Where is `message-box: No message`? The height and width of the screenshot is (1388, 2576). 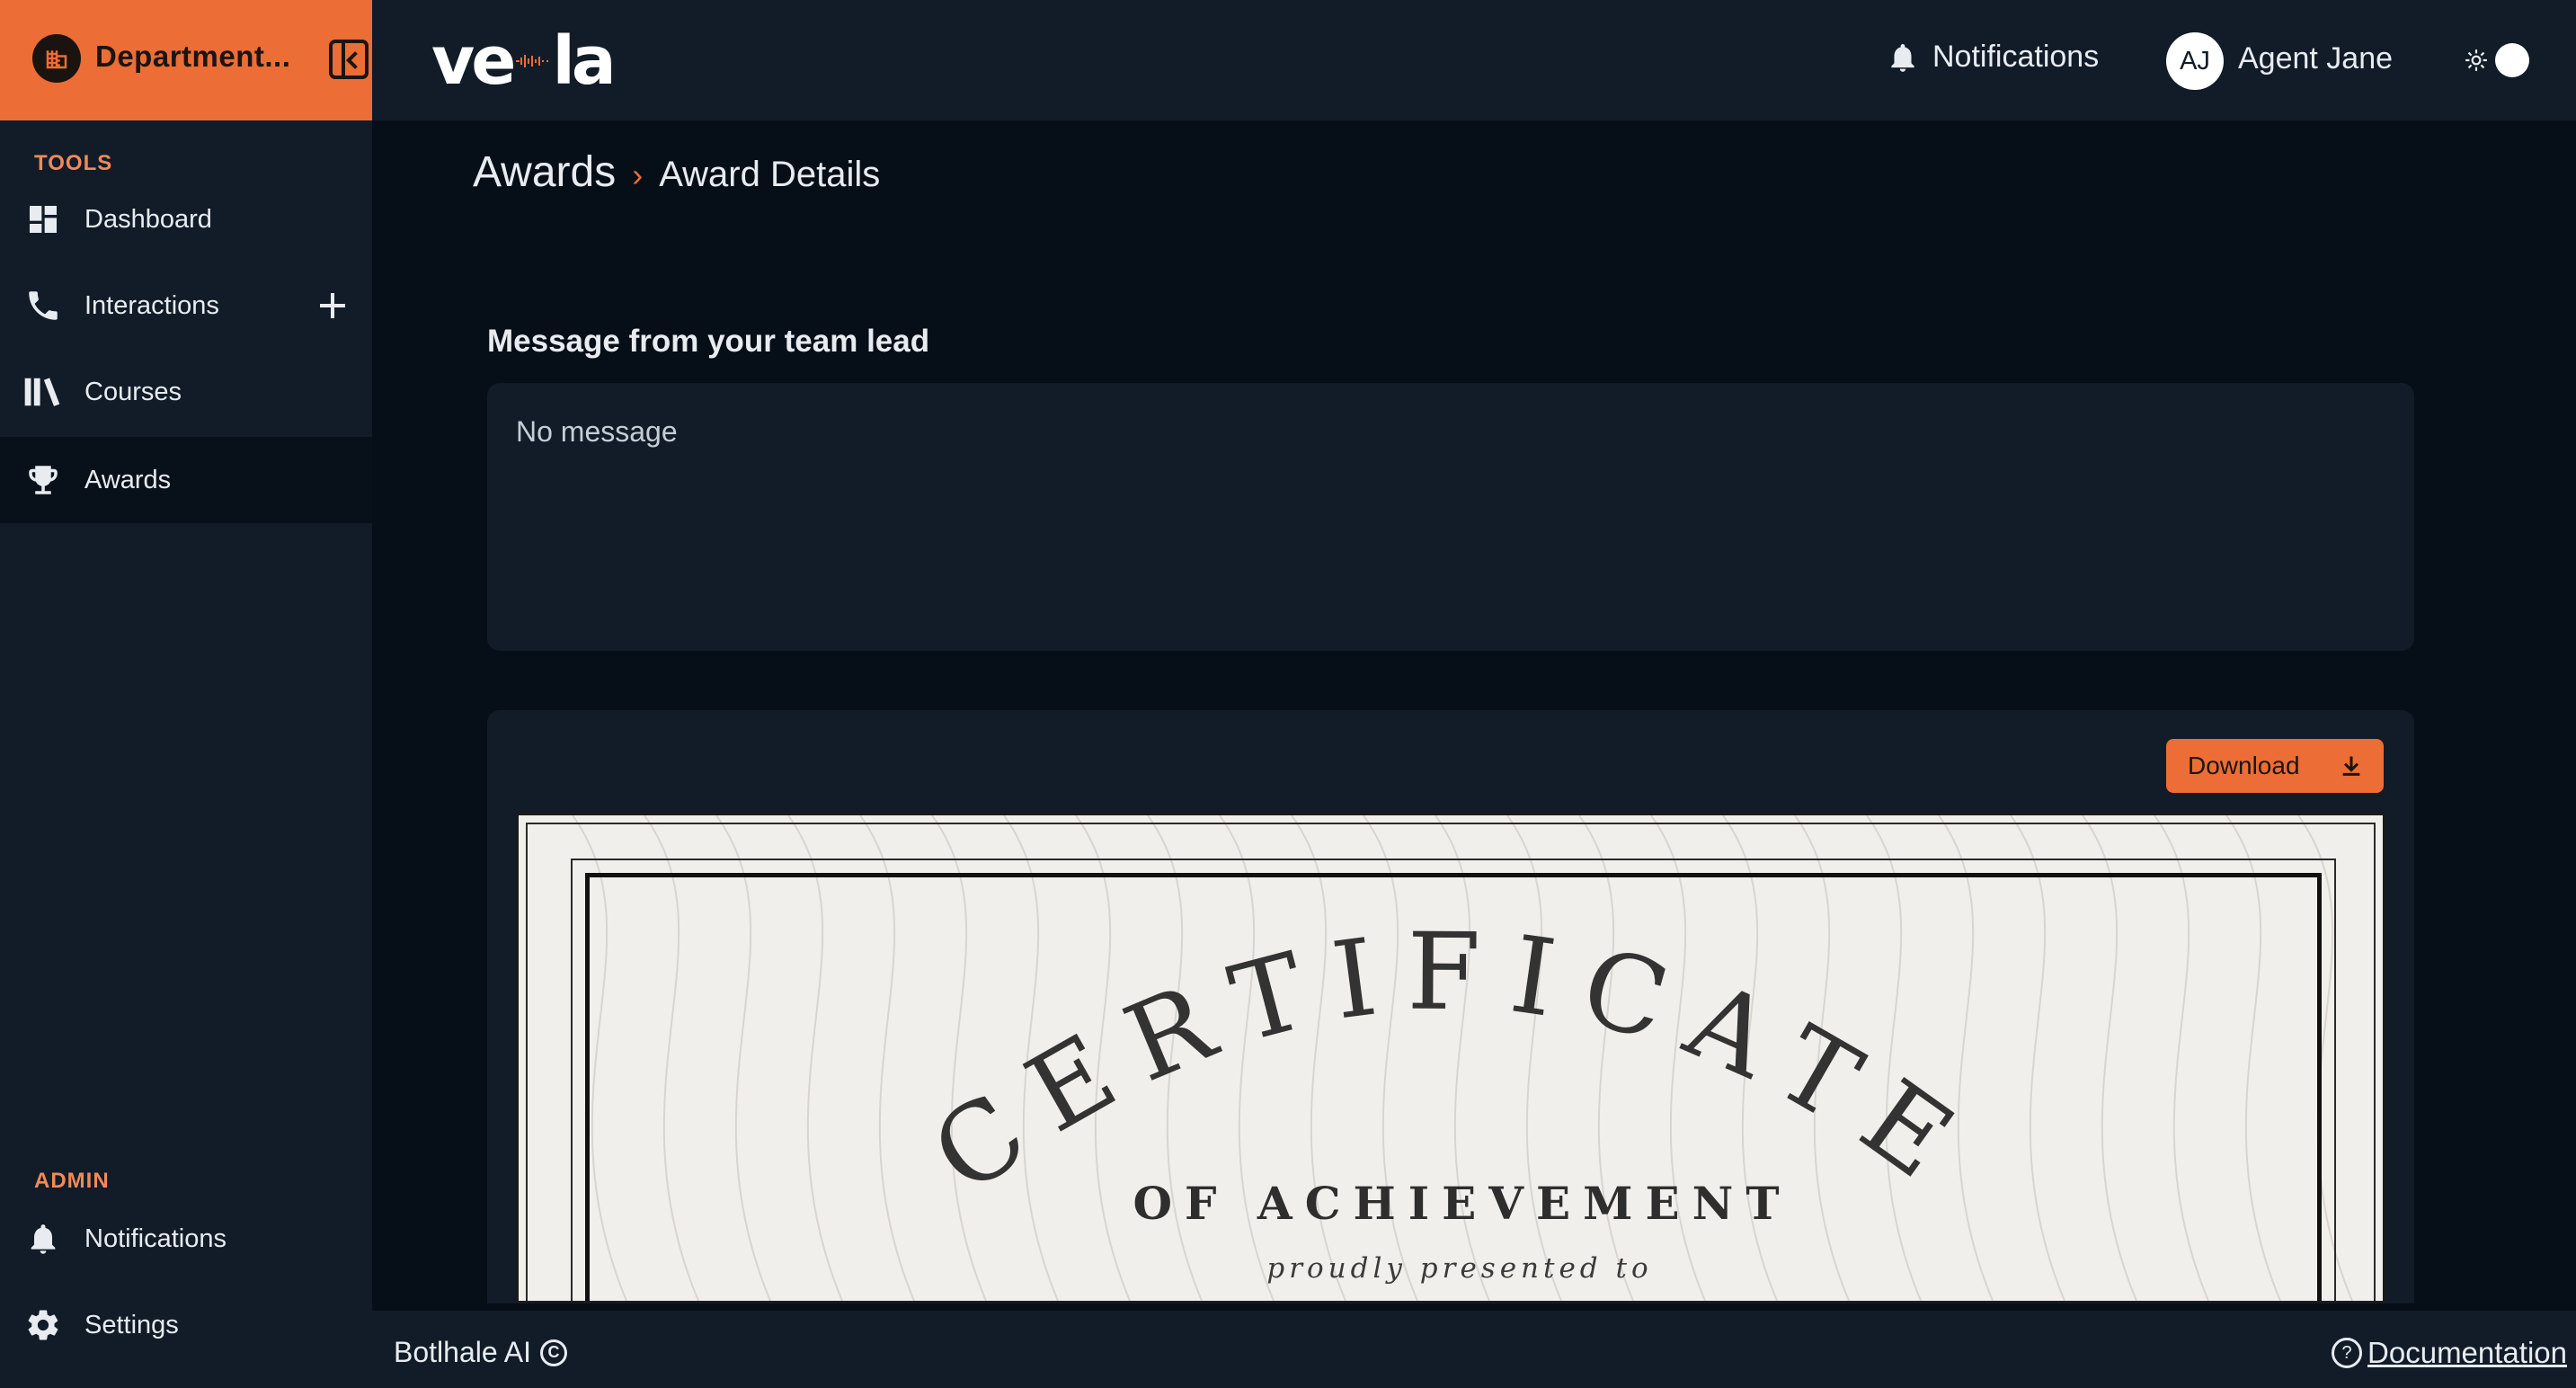
message-box: No message is located at coordinates (1450, 517).